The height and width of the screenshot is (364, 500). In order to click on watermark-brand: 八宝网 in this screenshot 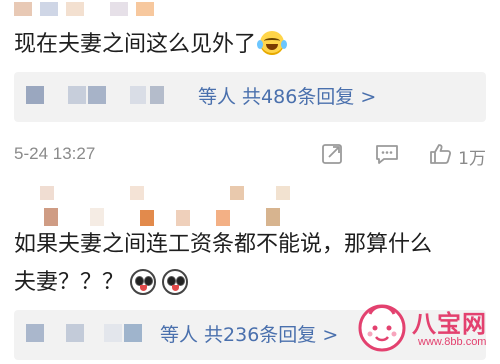, I will do `click(449, 324)`.